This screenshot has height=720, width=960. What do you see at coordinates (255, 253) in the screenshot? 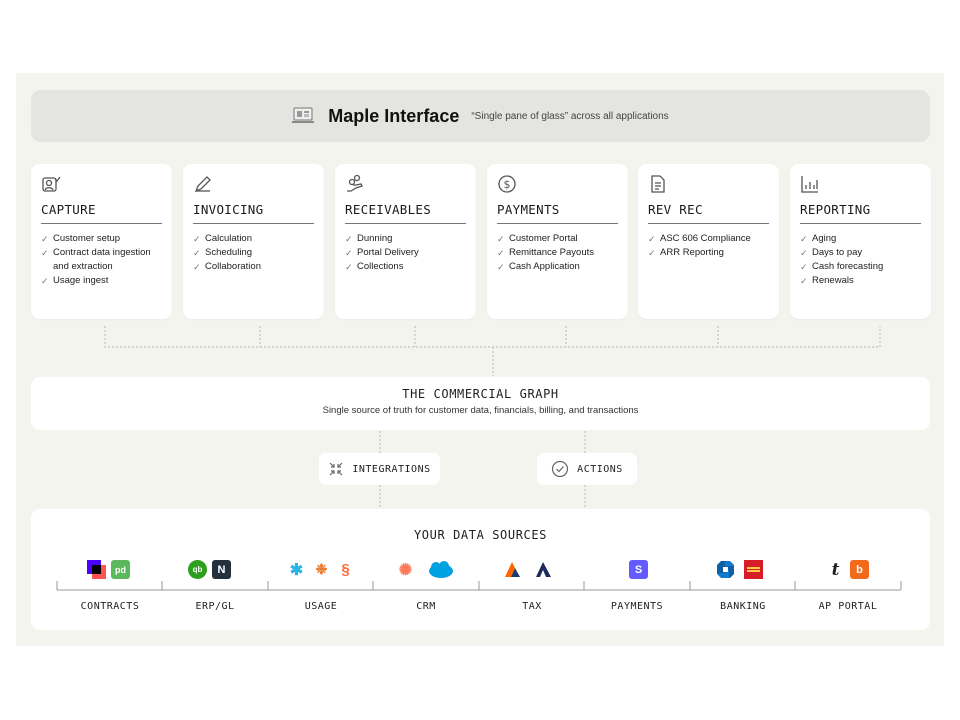
I see `feature-list: ✓ Calculation ✓ Scheduling ✓ Collaboration` at bounding box center [255, 253].